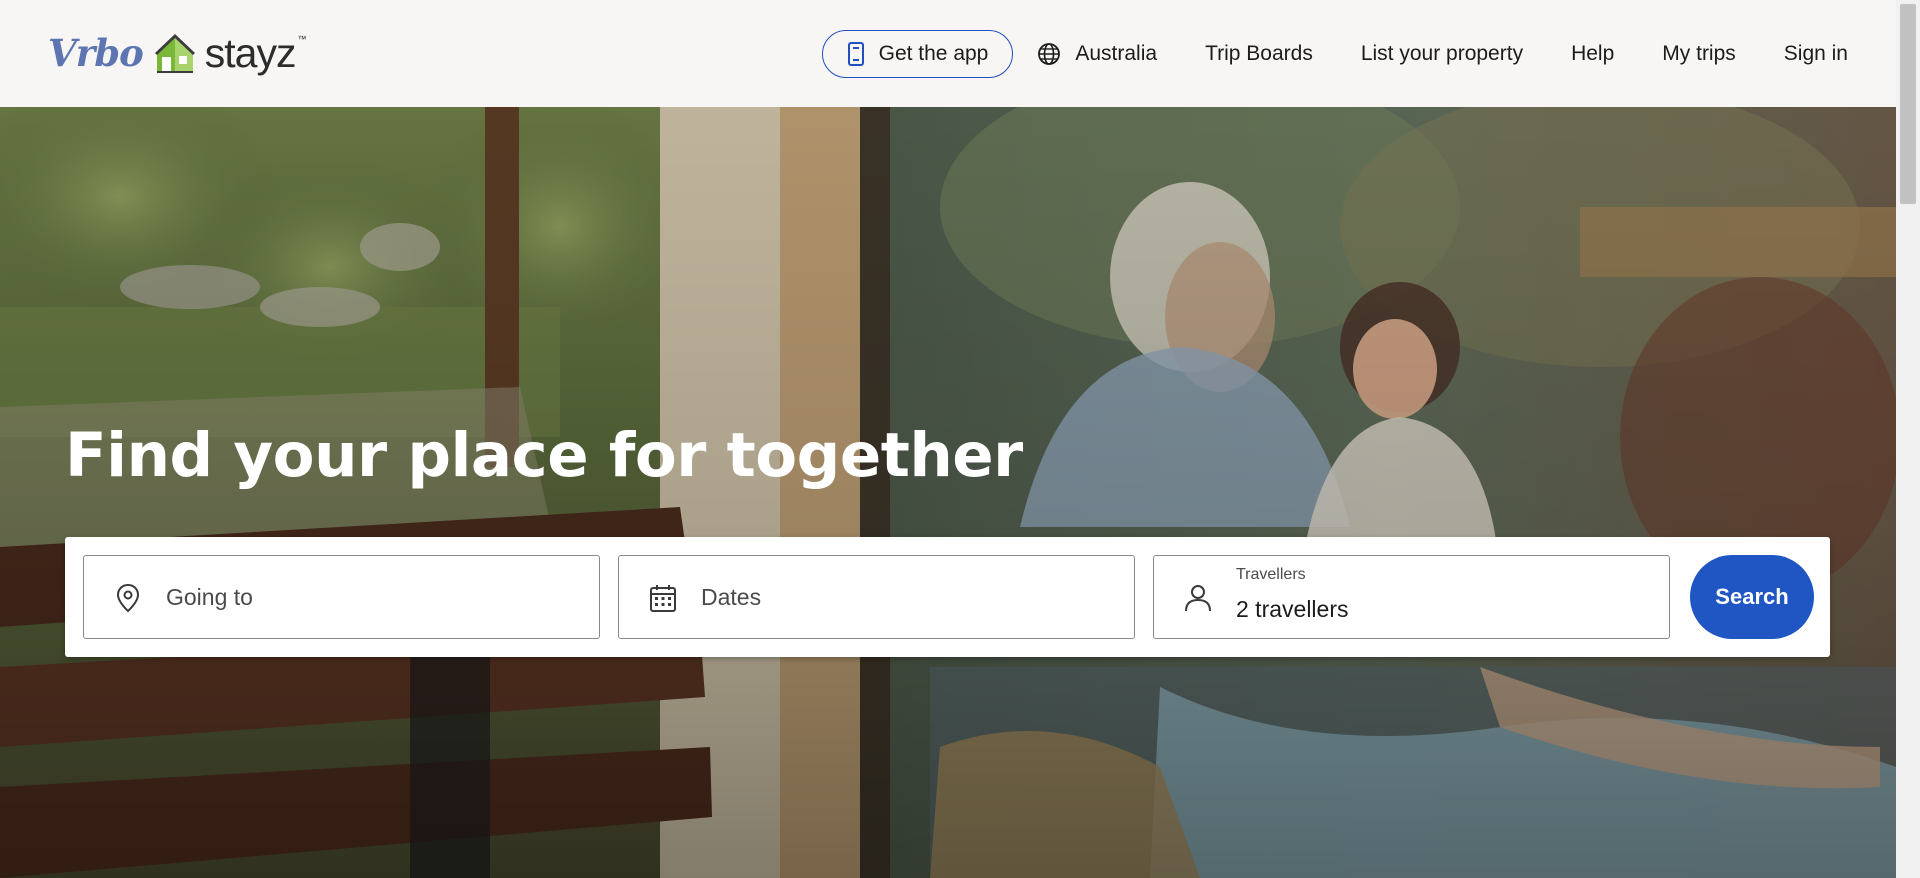 The width and height of the screenshot is (1920, 878). Describe the element at coordinates (341, 597) in the screenshot. I see `going-to-input: Going to` at that location.